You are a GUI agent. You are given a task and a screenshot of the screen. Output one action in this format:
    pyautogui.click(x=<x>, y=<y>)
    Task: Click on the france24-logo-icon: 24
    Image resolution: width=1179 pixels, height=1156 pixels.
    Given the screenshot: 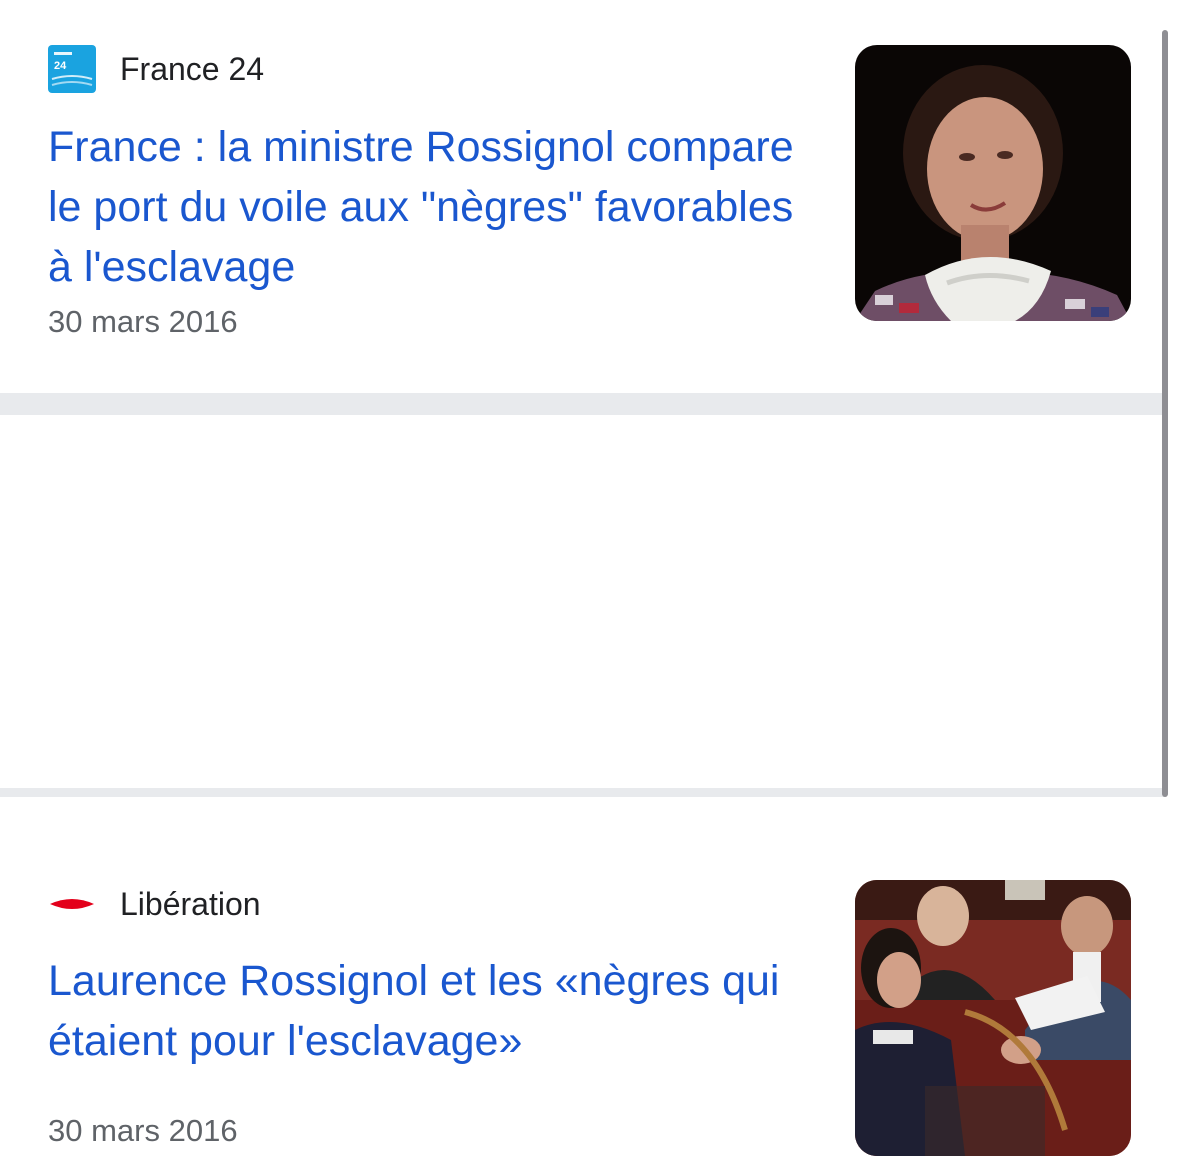 What is the action you would take?
    pyautogui.click(x=72, y=69)
    